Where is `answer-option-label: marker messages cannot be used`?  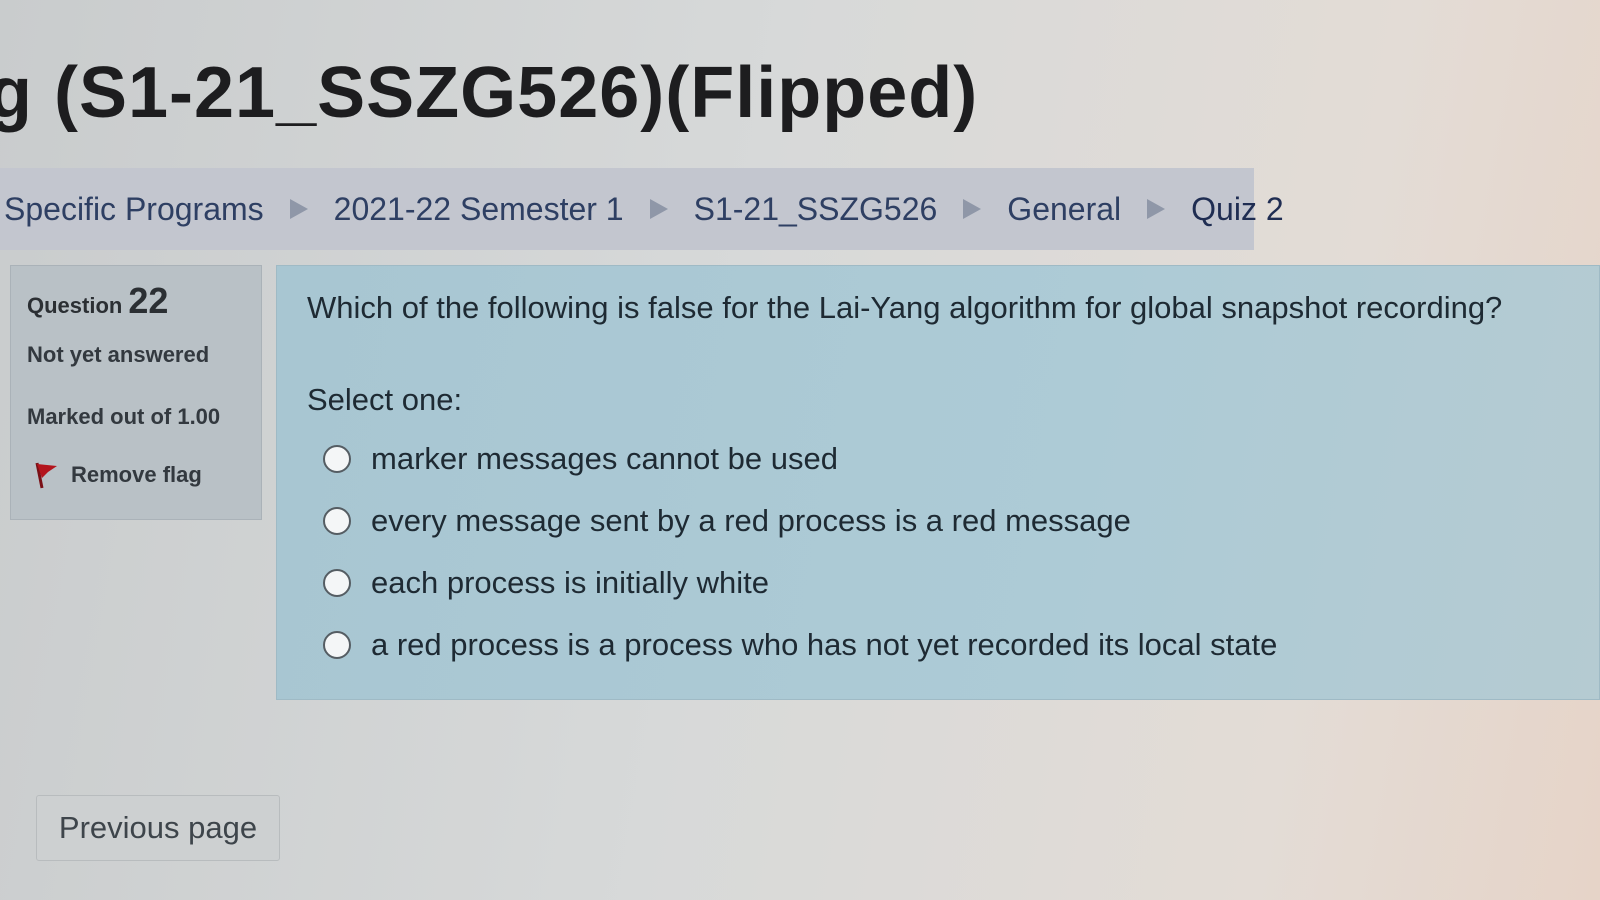 answer-option-label: marker messages cannot be used is located at coordinates (604, 458).